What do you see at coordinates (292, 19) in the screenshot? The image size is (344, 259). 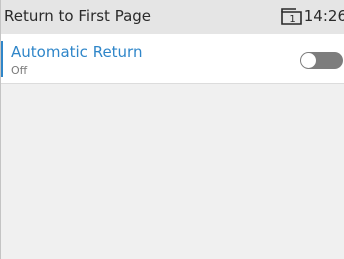 I see `line-number: 1` at bounding box center [292, 19].